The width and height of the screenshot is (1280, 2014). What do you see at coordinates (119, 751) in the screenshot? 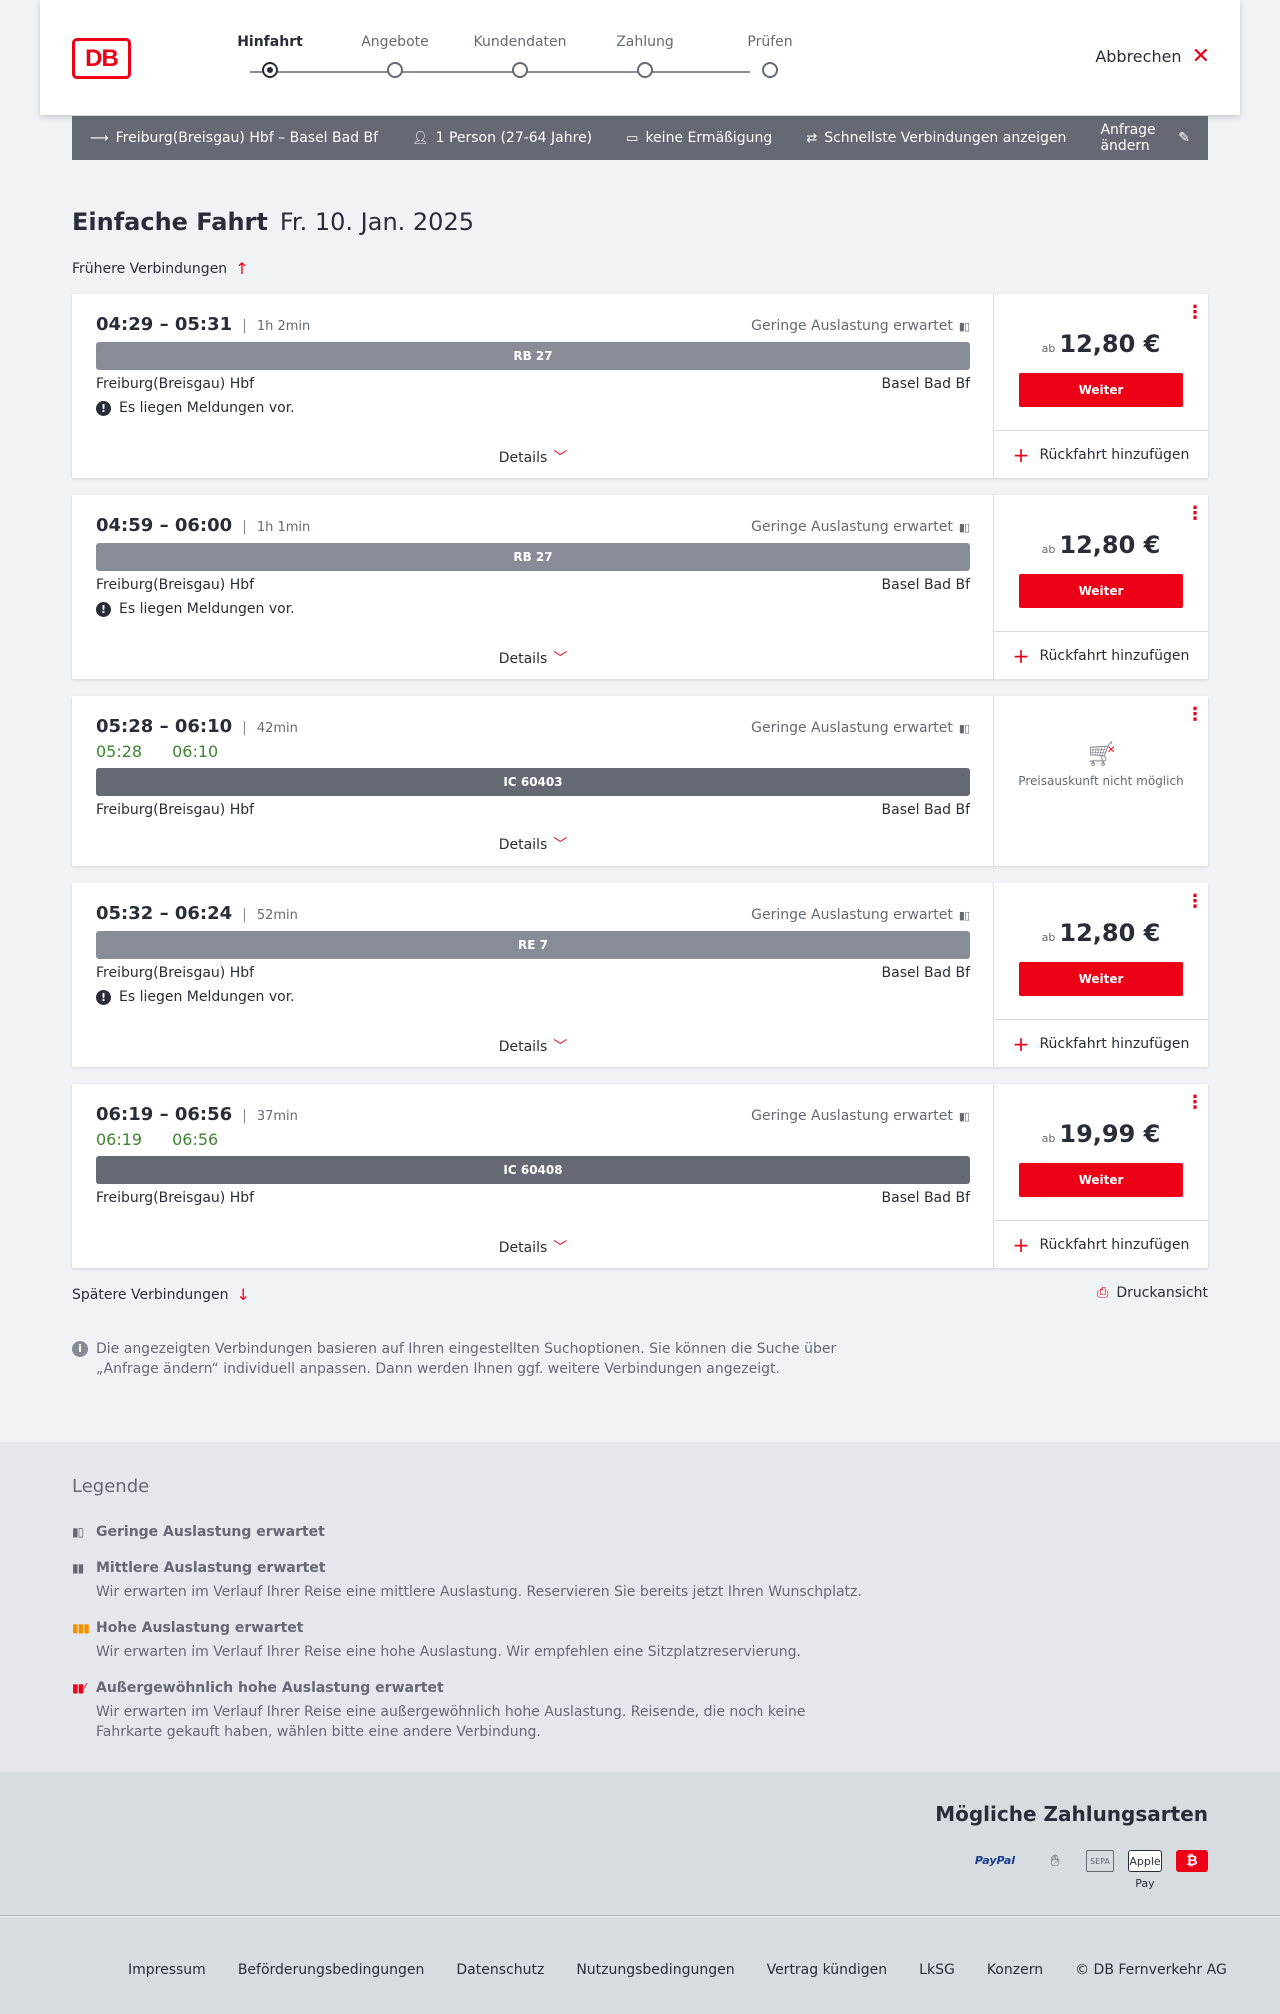
I see `realtime-departure: 05:28` at bounding box center [119, 751].